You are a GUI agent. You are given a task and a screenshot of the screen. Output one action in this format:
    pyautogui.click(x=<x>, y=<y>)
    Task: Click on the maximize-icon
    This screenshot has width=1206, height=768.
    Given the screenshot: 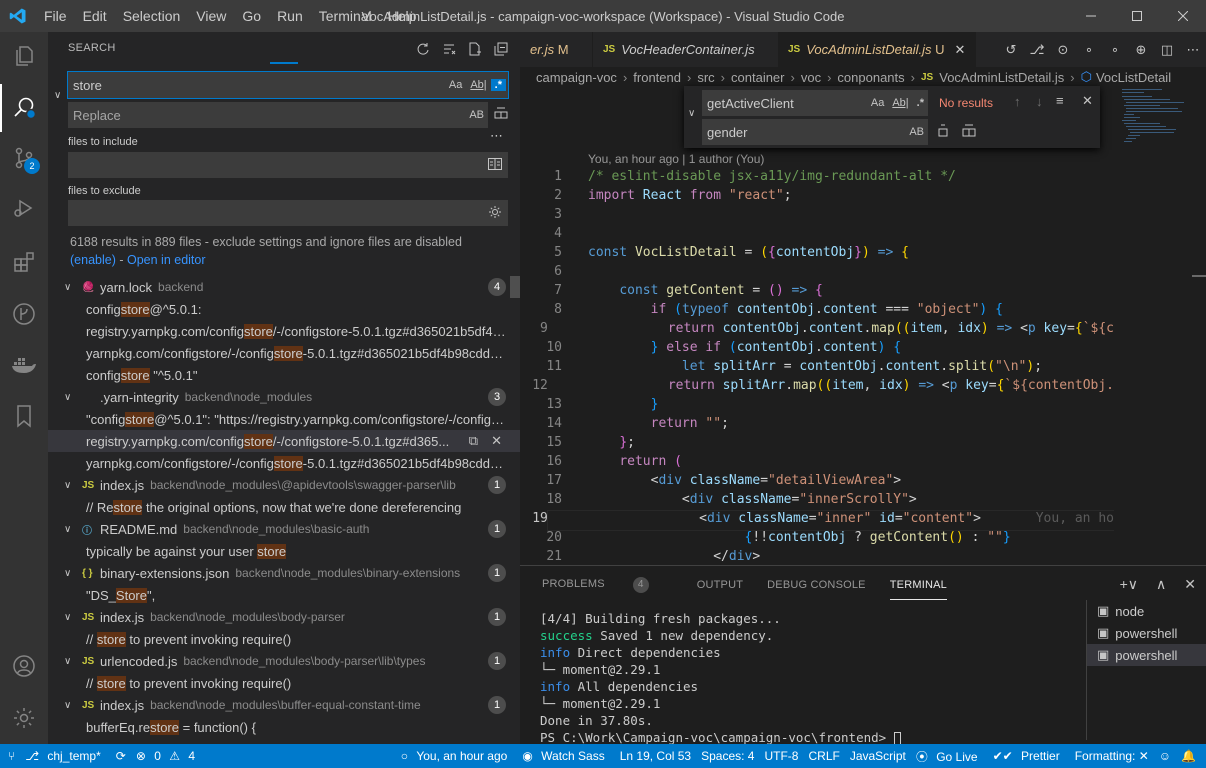 What is the action you would take?
    pyautogui.click(x=1137, y=16)
    